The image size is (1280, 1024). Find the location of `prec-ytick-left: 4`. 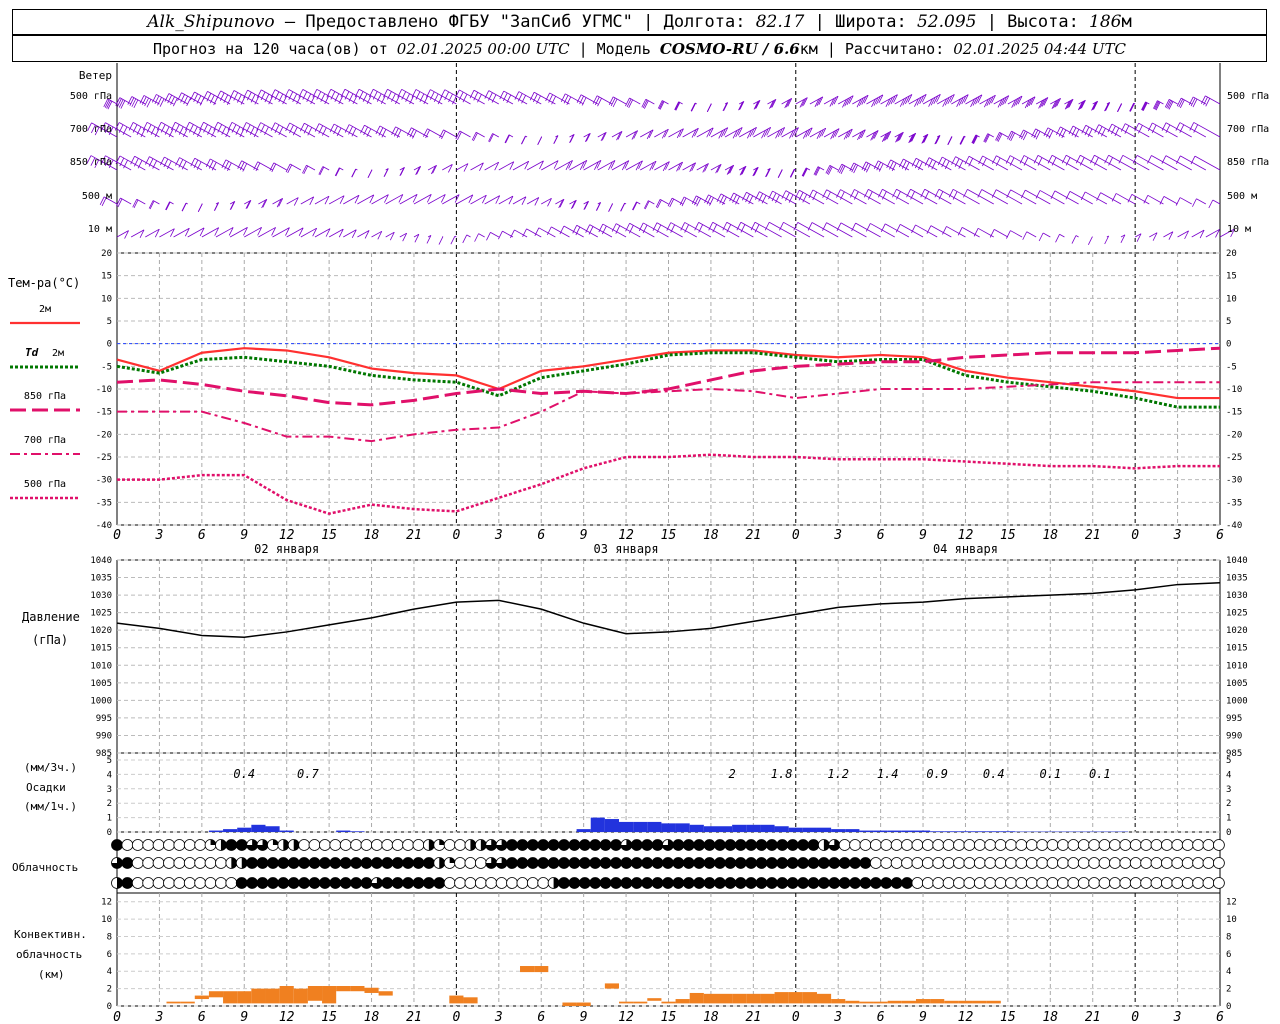

prec-ytick-left: 4 is located at coordinates (109, 775).